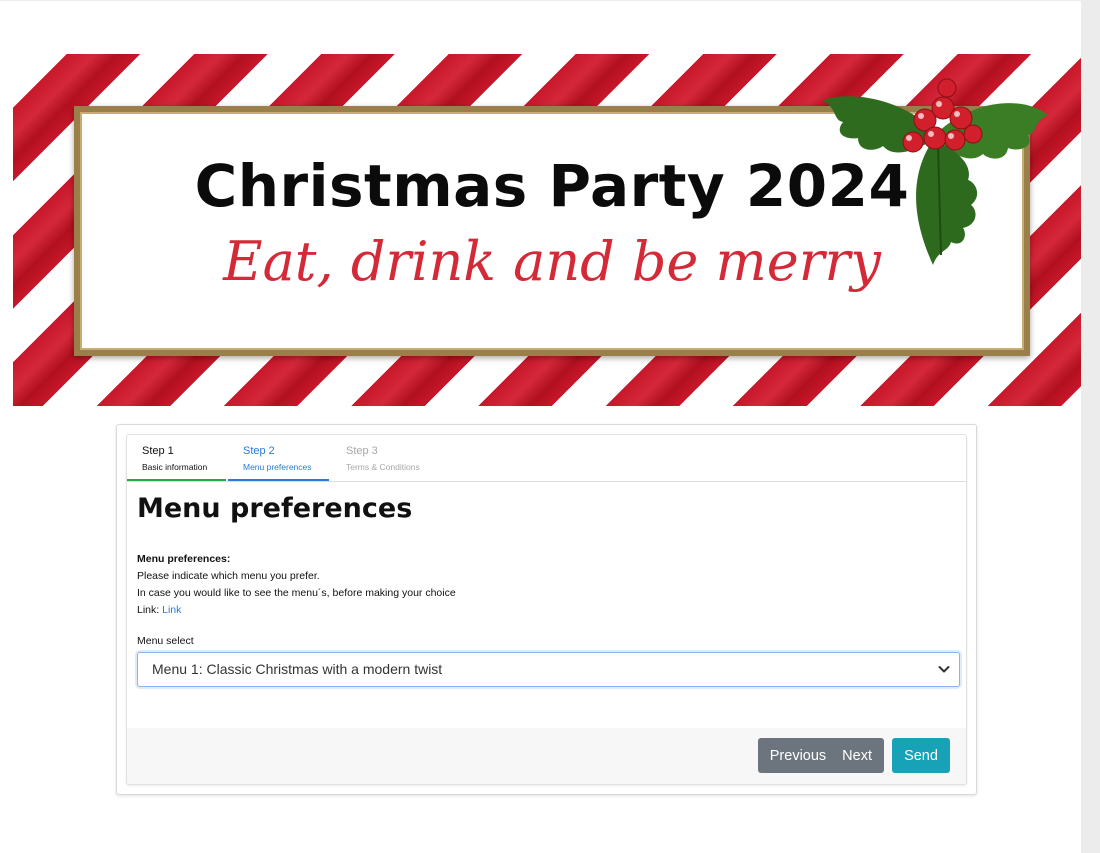  I want to click on step-label: Menu preferences, so click(277, 467).